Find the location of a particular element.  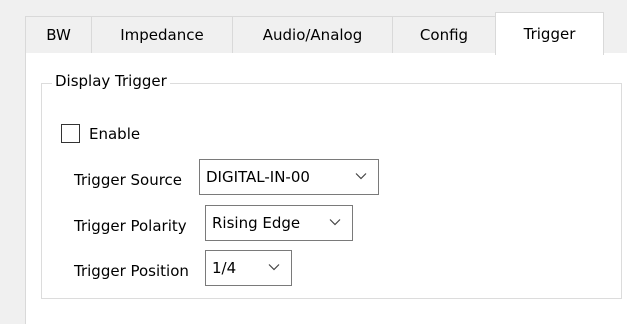

tab-config: Config is located at coordinates (444, 34).